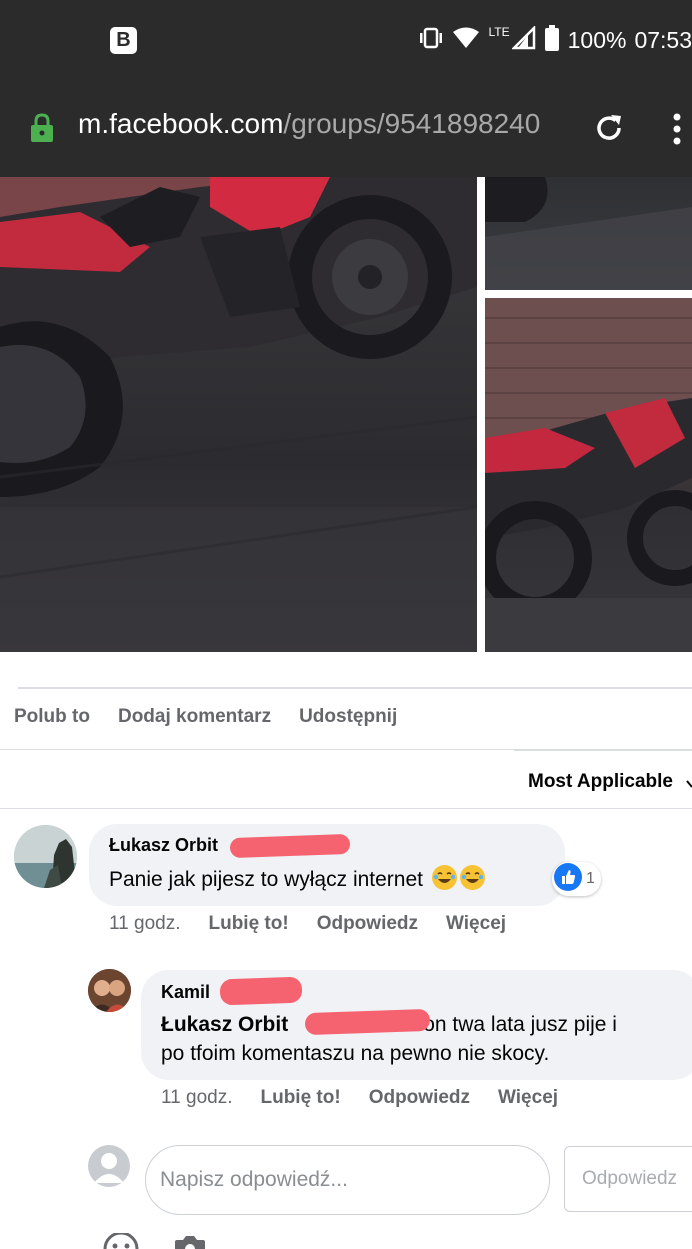  Describe the element at coordinates (609, 130) in the screenshot. I see `reload-icon` at that location.